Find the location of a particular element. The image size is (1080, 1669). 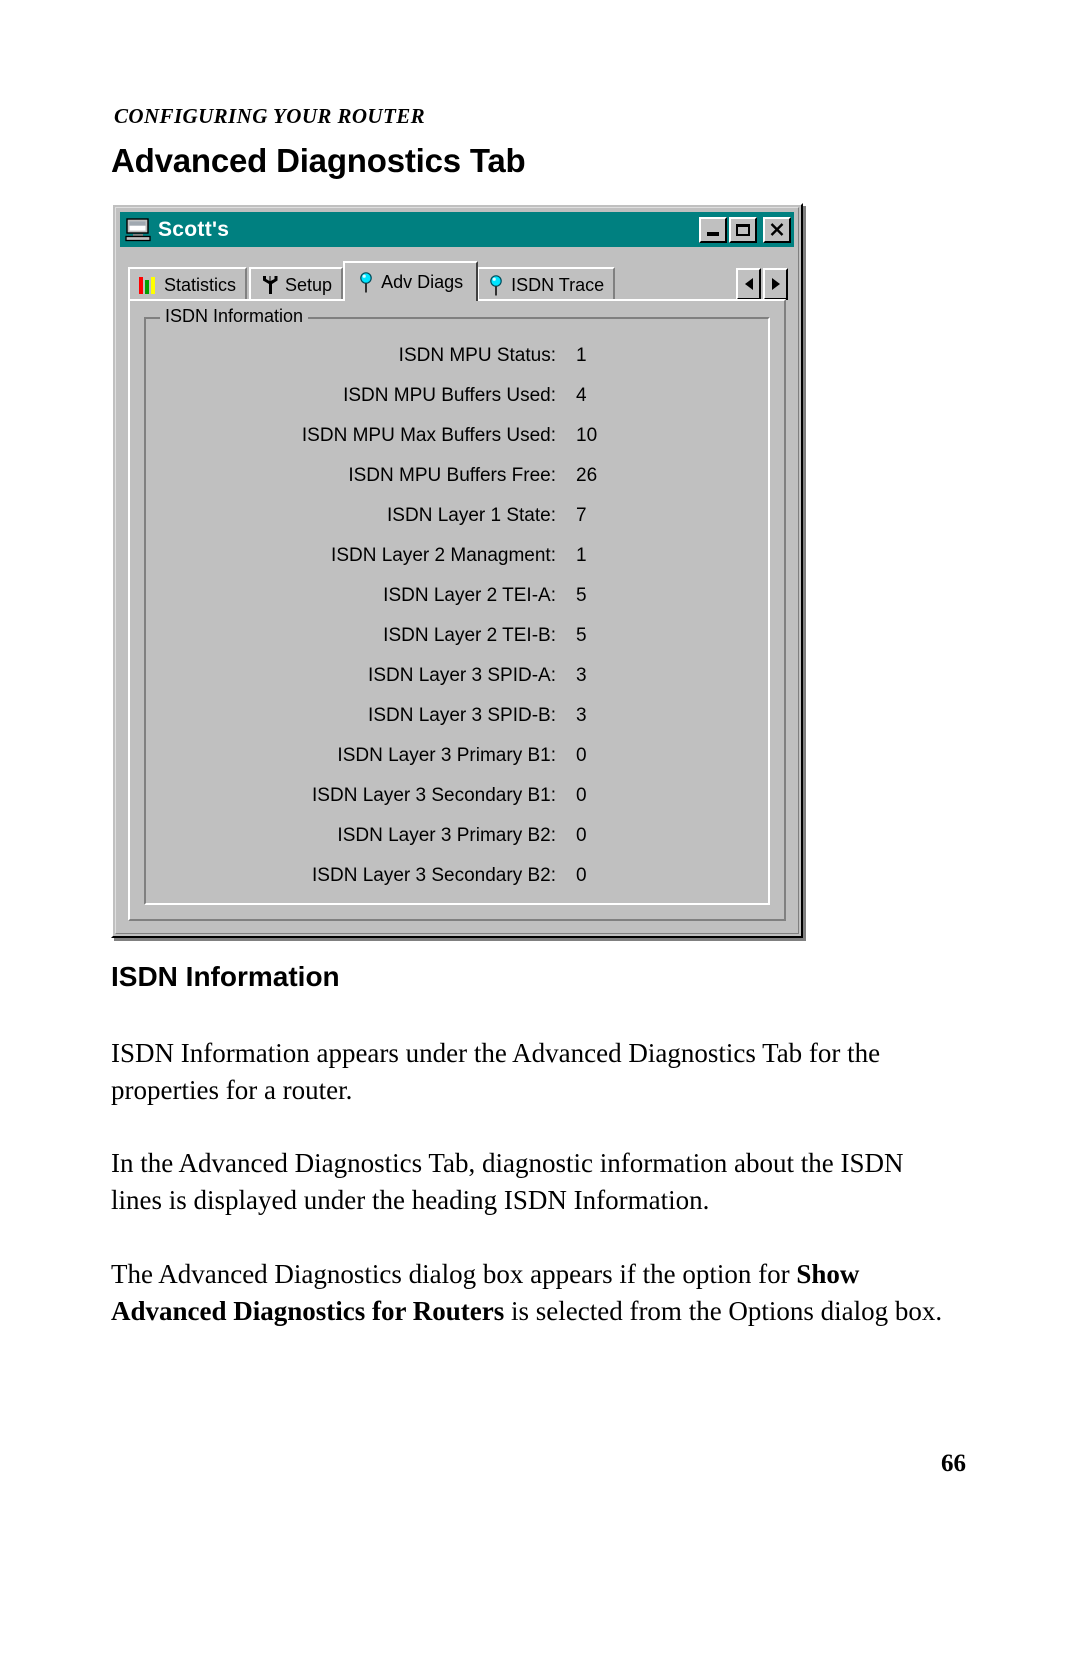

row-label: ISDN Layer 3 Primary B2: is located at coordinates (446, 835).